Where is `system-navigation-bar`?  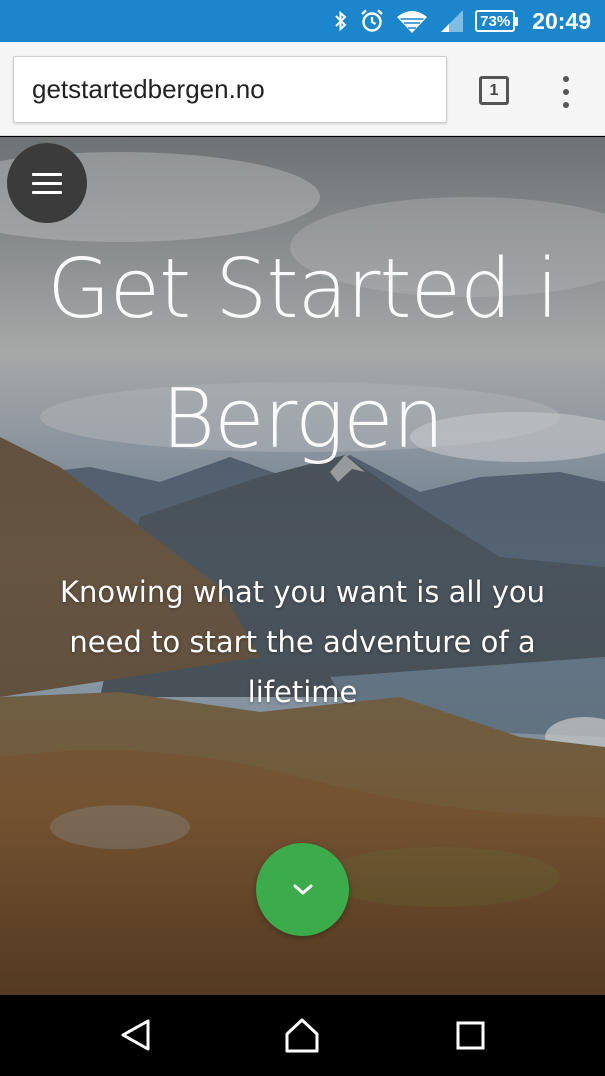 system-navigation-bar is located at coordinates (302, 1035).